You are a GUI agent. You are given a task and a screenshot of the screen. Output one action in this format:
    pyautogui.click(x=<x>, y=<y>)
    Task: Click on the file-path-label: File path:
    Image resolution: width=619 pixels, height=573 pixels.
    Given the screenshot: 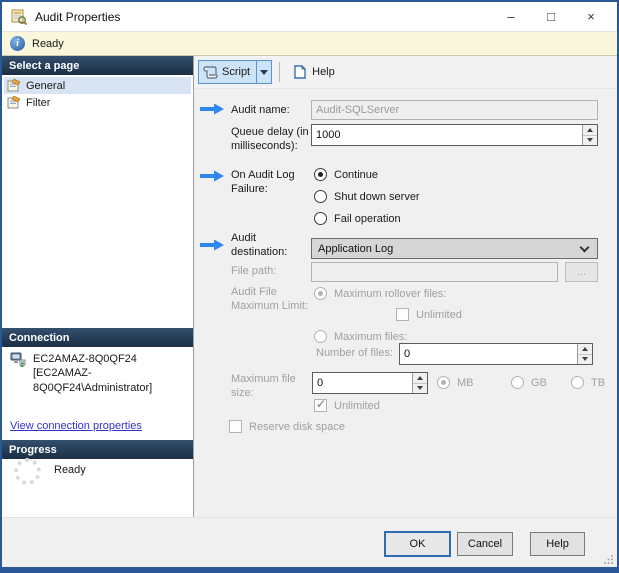 What is the action you would take?
    pyautogui.click(x=254, y=271)
    